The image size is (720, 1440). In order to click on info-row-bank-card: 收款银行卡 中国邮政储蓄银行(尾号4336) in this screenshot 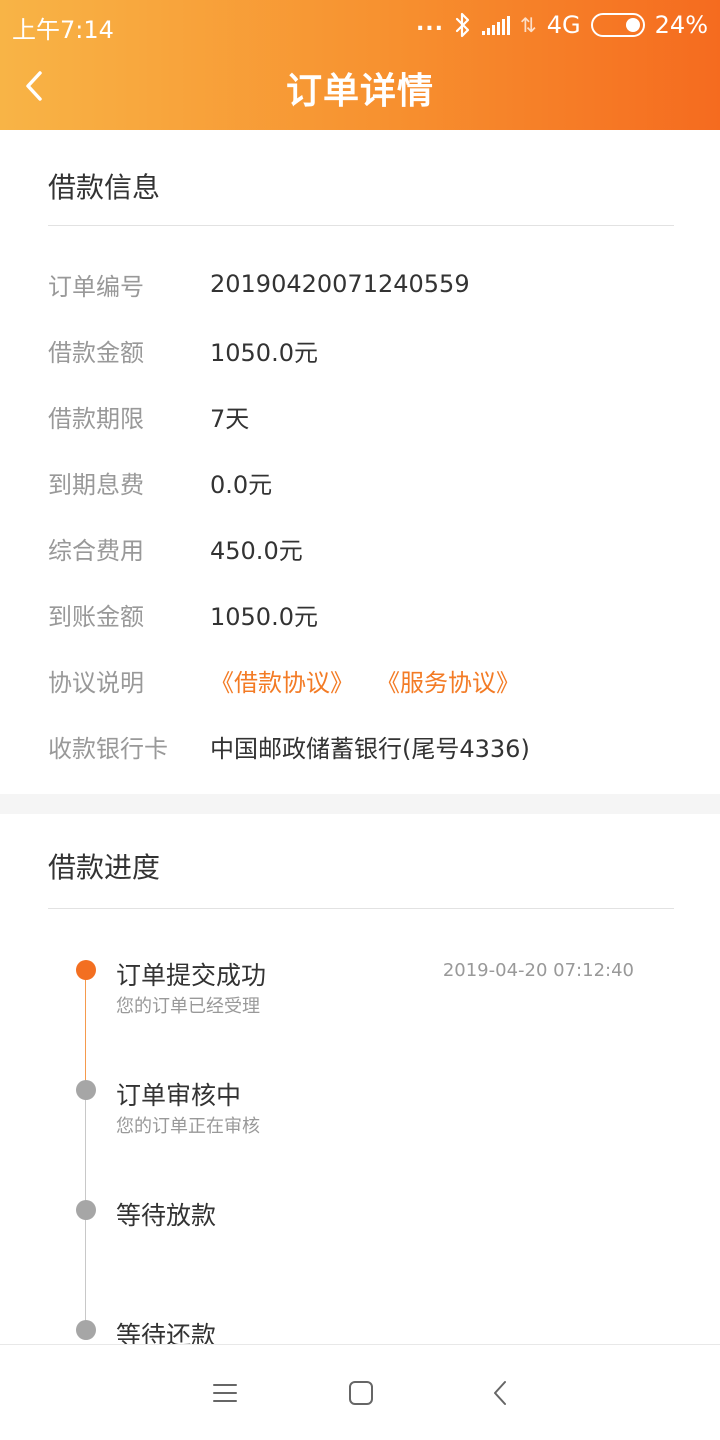, I will do `click(289, 746)`.